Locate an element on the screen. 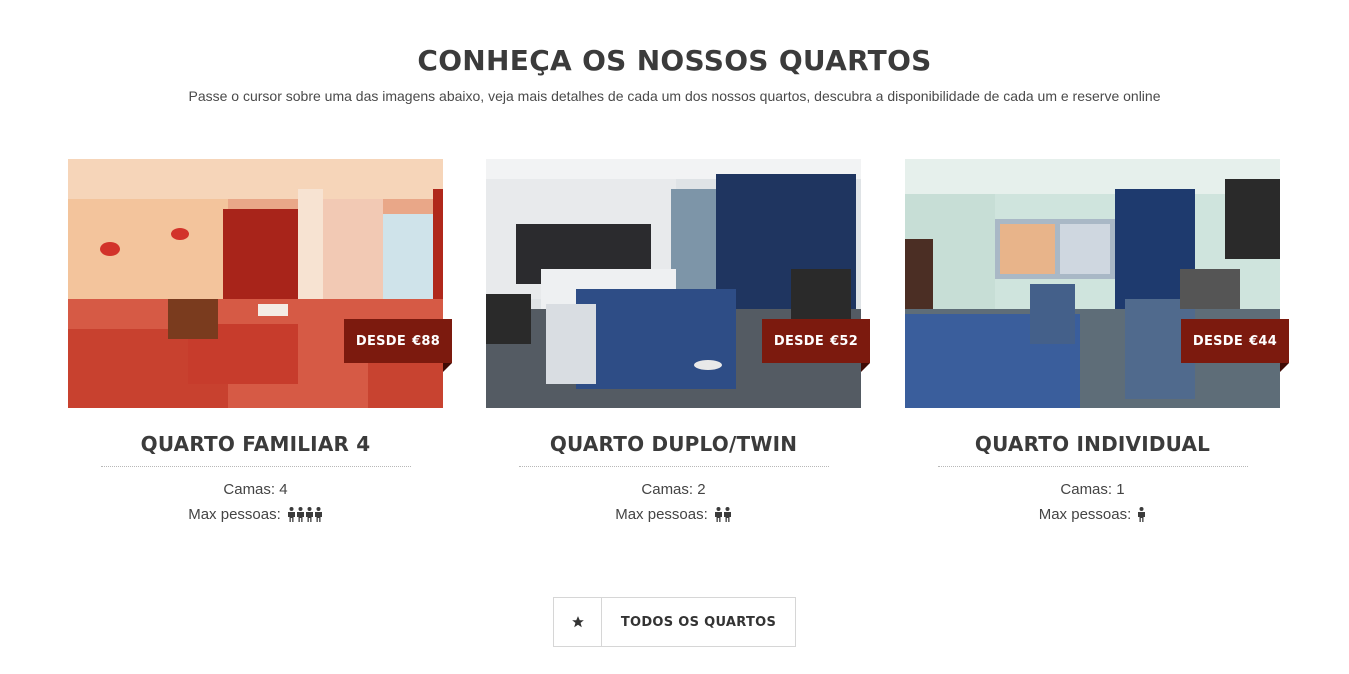 The image size is (1349, 674). star-icon is located at coordinates (578, 622).